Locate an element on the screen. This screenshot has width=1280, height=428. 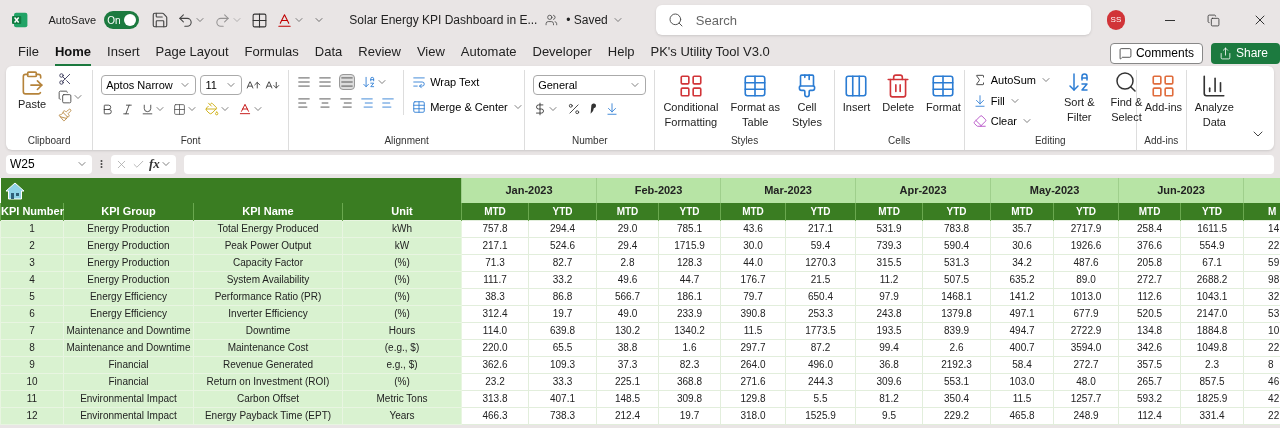
table-cell: 112.4 is located at coordinates (1149, 415).